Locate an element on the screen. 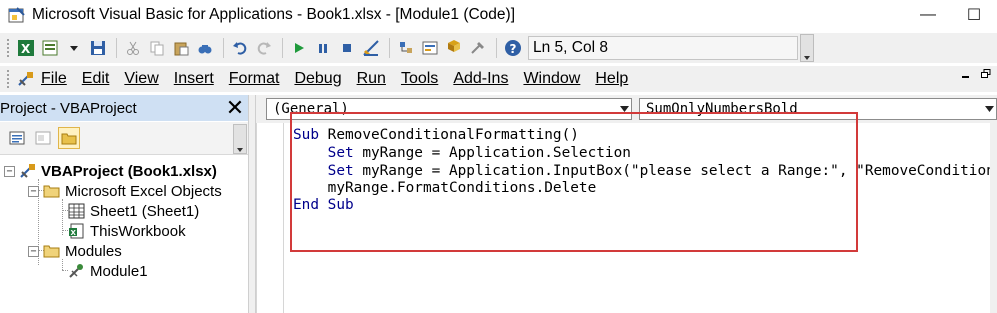 The image size is (997, 313). vba-app-icon is located at coordinates (17, 15).